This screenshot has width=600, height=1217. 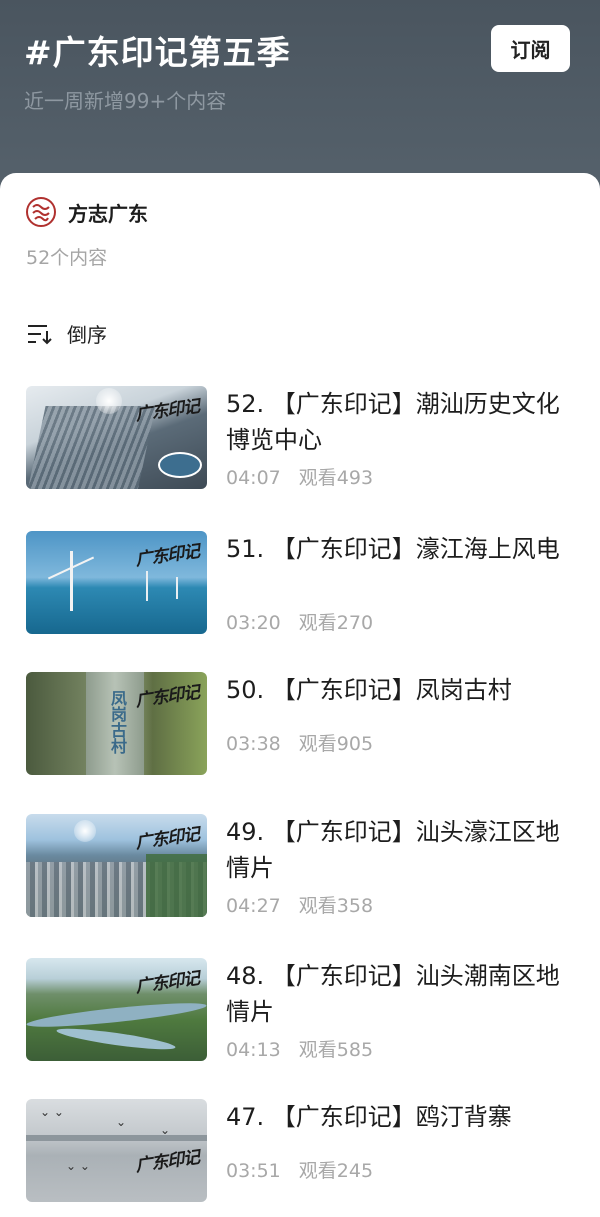 What do you see at coordinates (336, 623) in the screenshot?
I see `video-views: 观看270` at bounding box center [336, 623].